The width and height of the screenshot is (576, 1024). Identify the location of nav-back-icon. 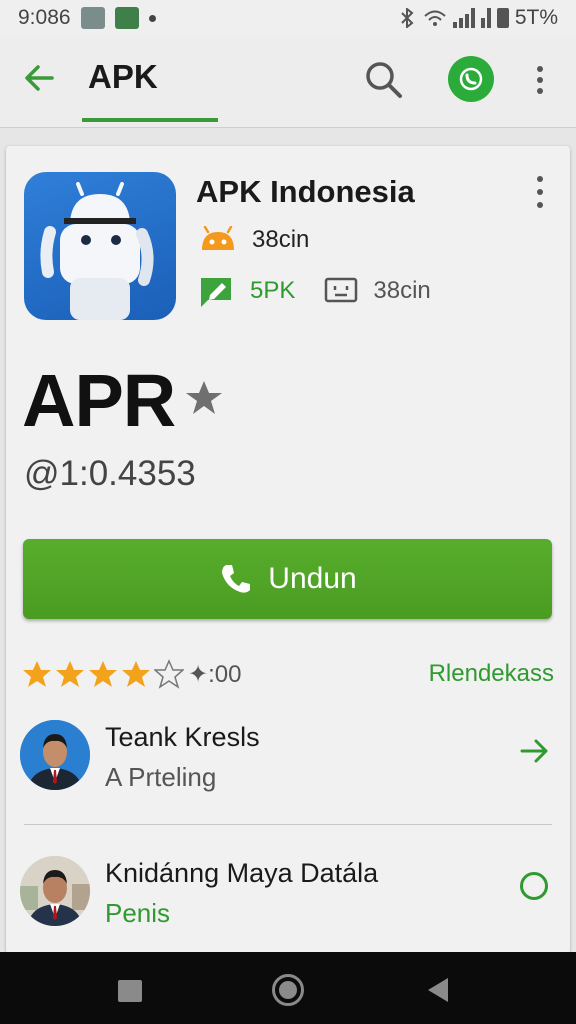
(438, 990).